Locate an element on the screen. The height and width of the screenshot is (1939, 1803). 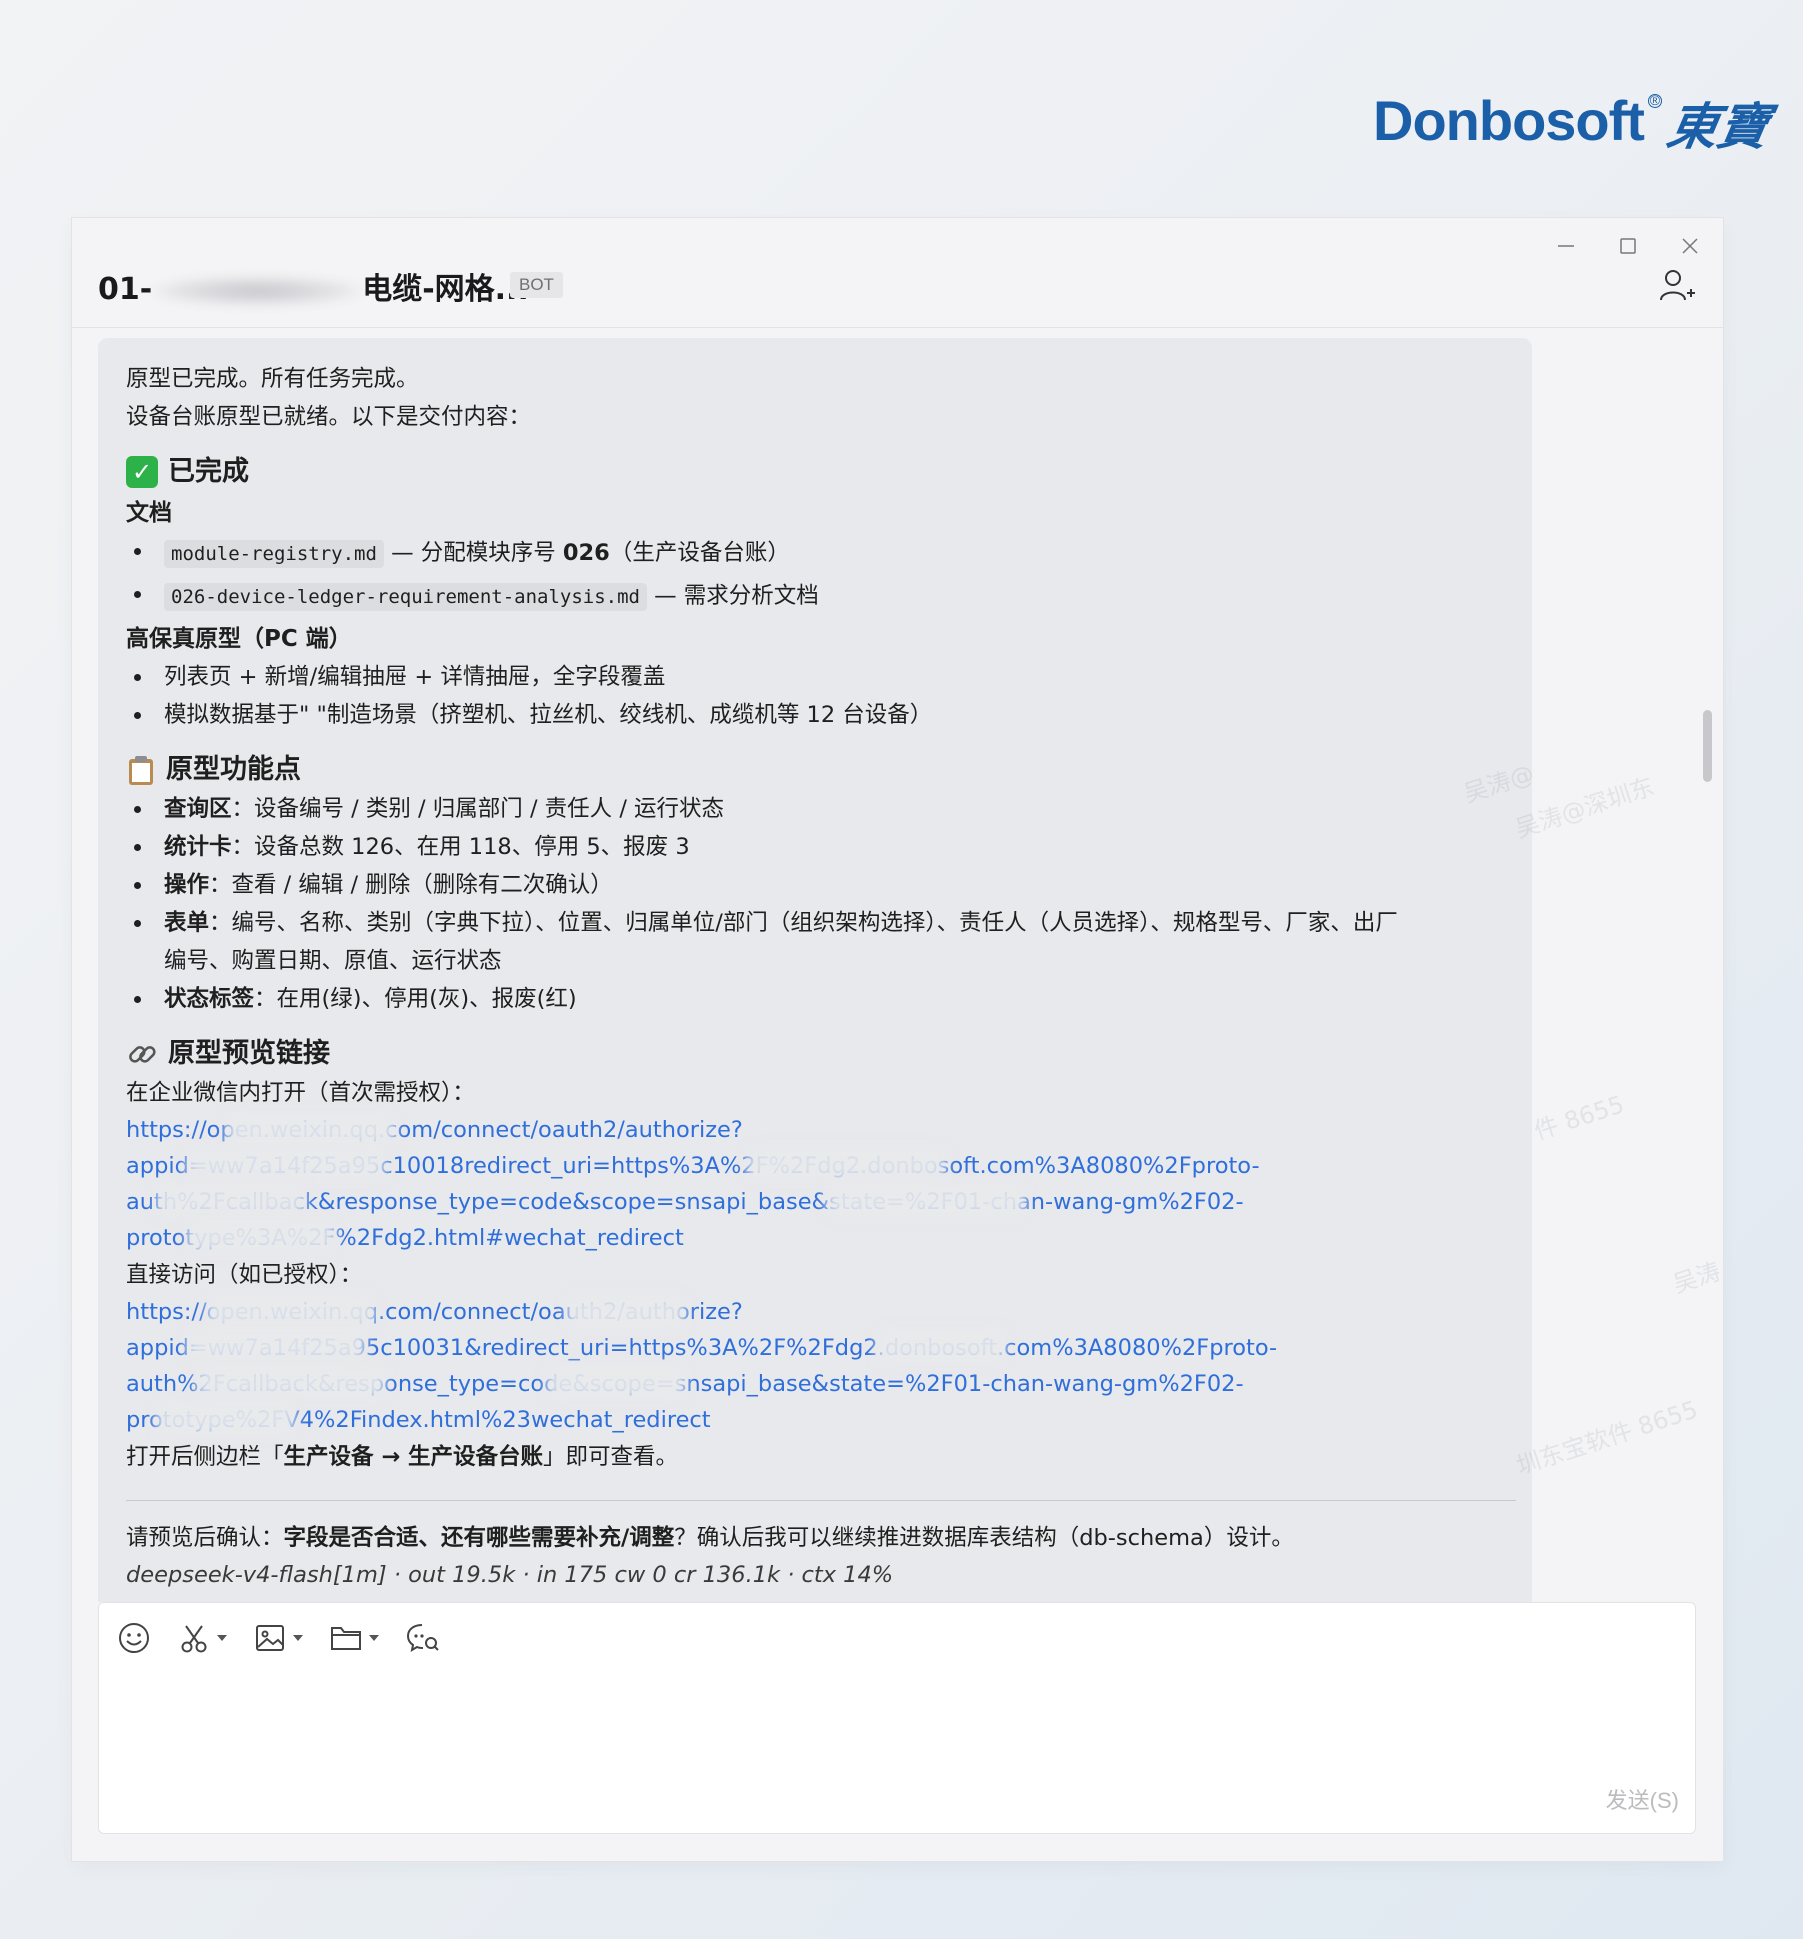
nav-hint: 打开后侧边栏「生产设备 → 生产设备台账」即可查看。 is located at coordinates (402, 1457).